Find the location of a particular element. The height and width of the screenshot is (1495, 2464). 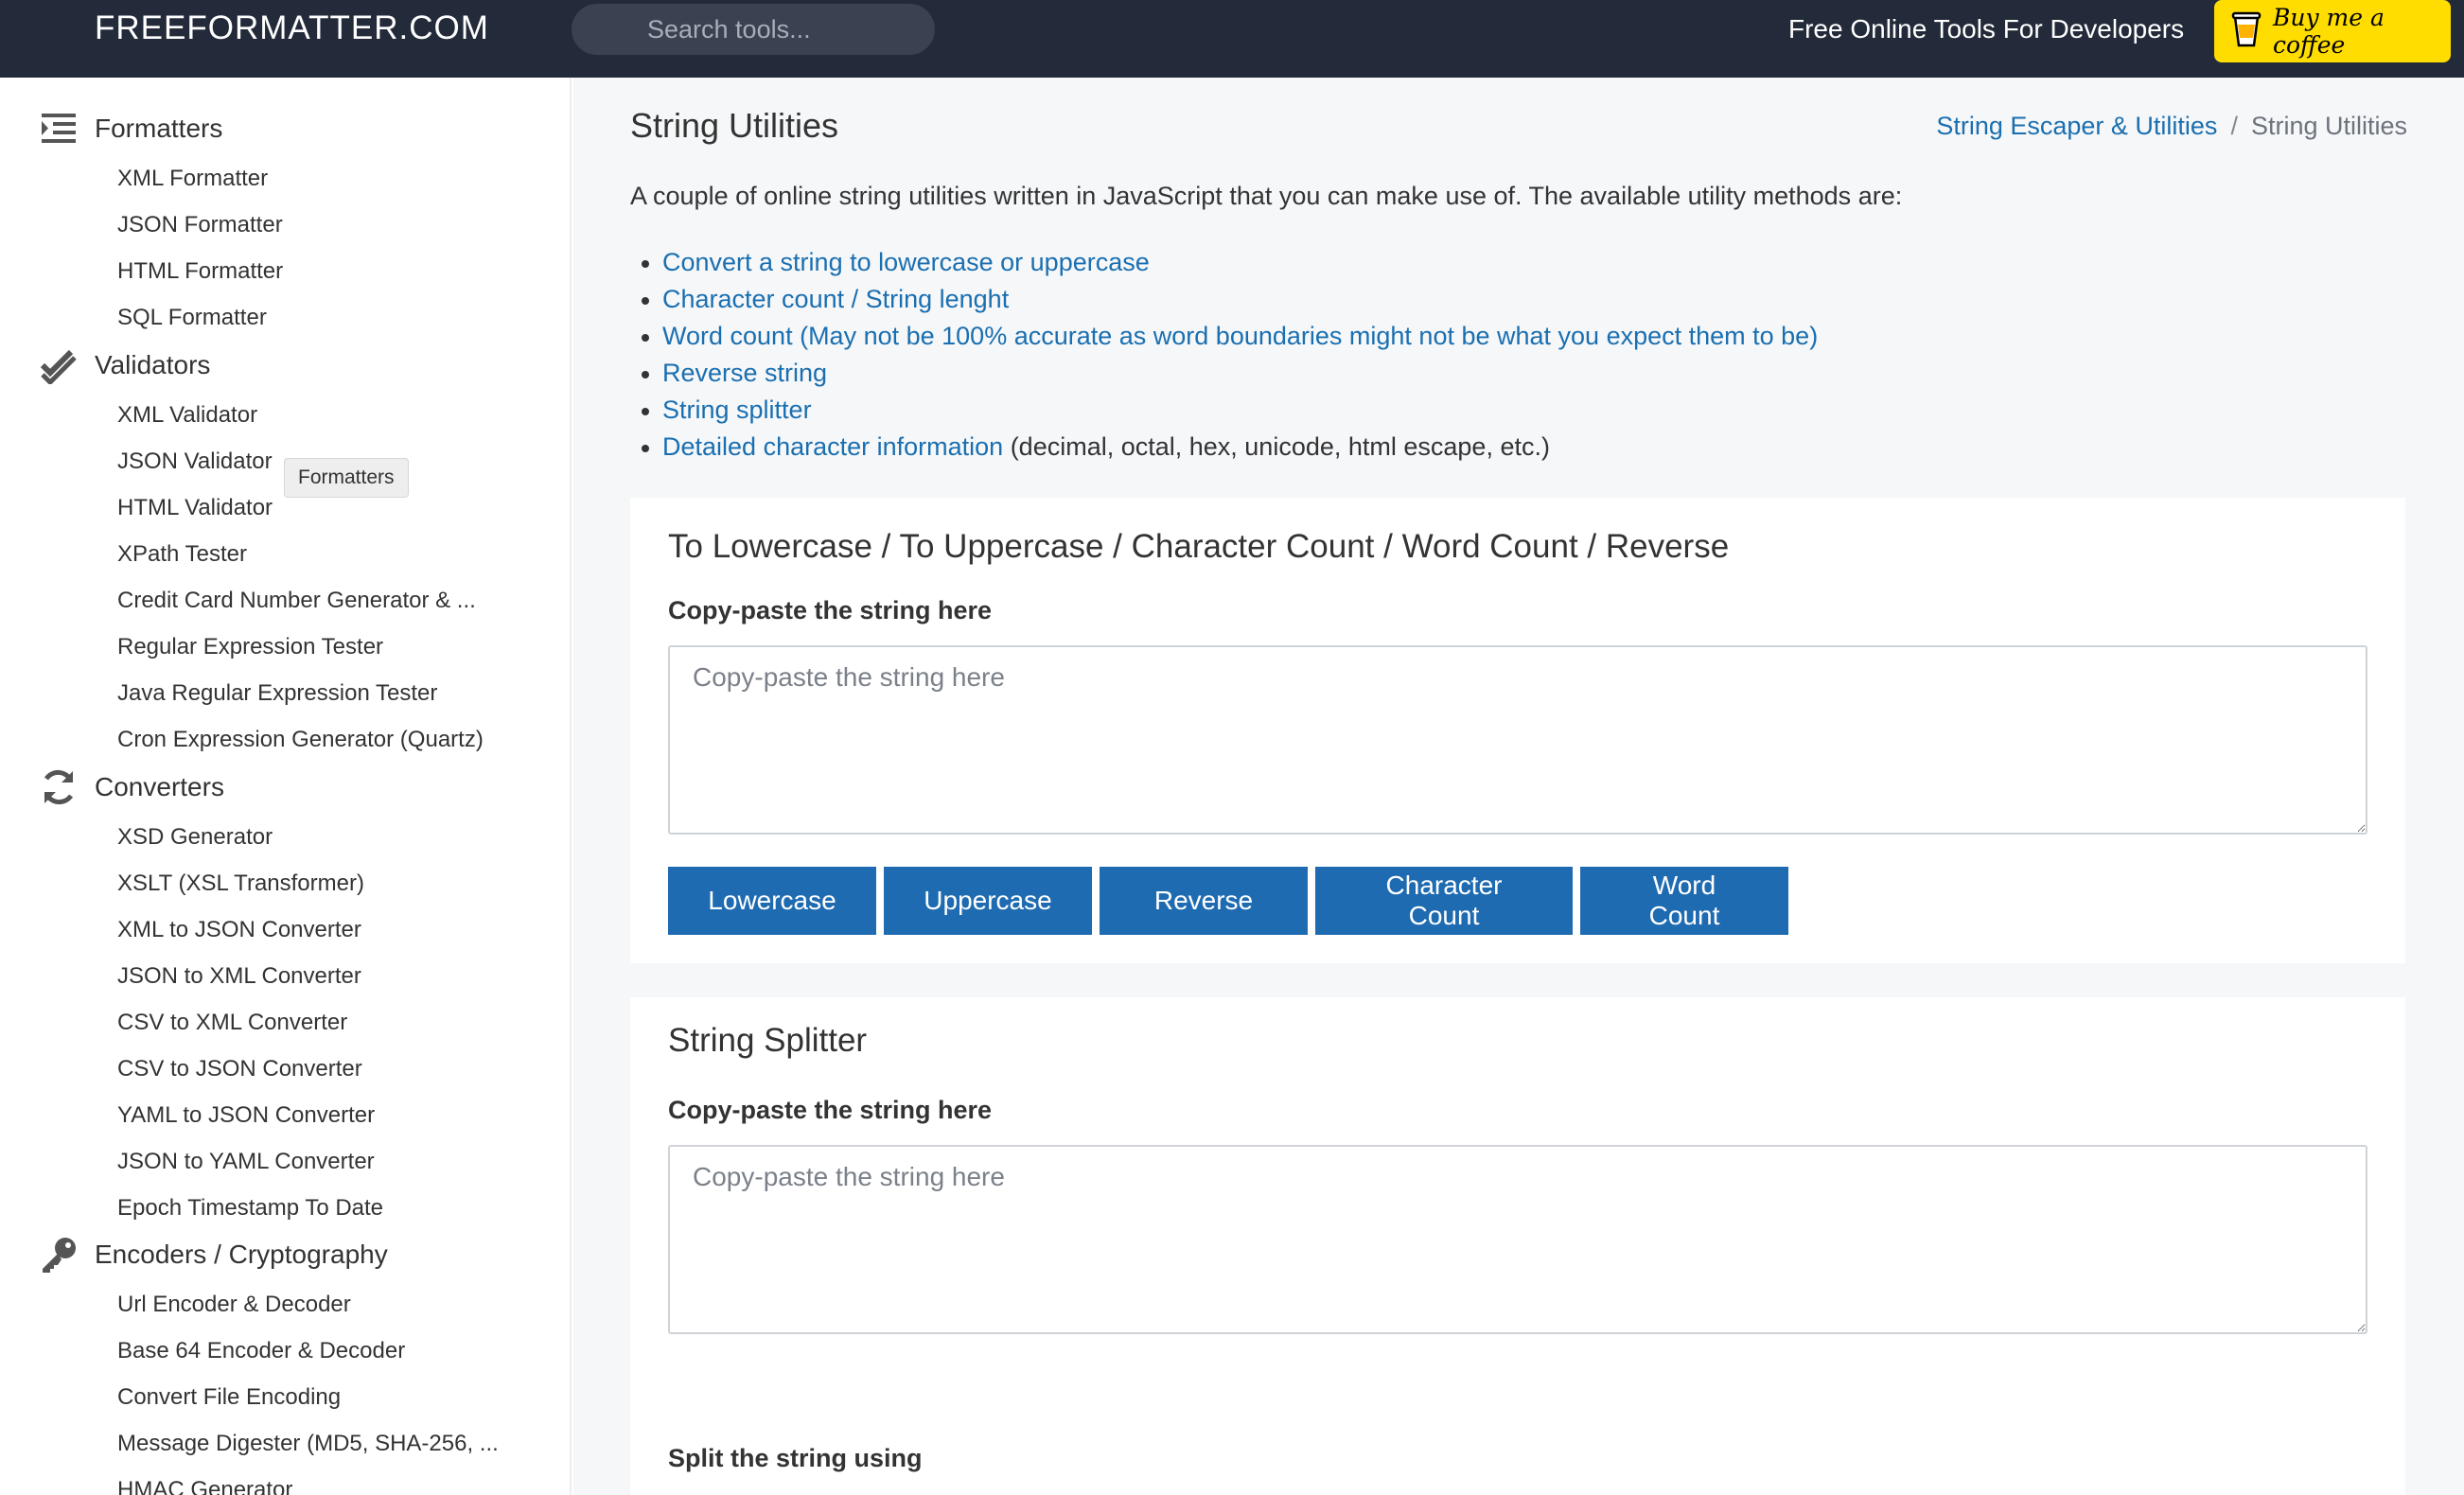

sidebar-item-xml-to-json: XML to JSON Converter is located at coordinates (239, 930).